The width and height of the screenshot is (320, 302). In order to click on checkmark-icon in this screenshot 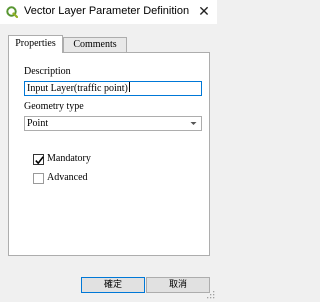, I will do `click(39, 160)`.